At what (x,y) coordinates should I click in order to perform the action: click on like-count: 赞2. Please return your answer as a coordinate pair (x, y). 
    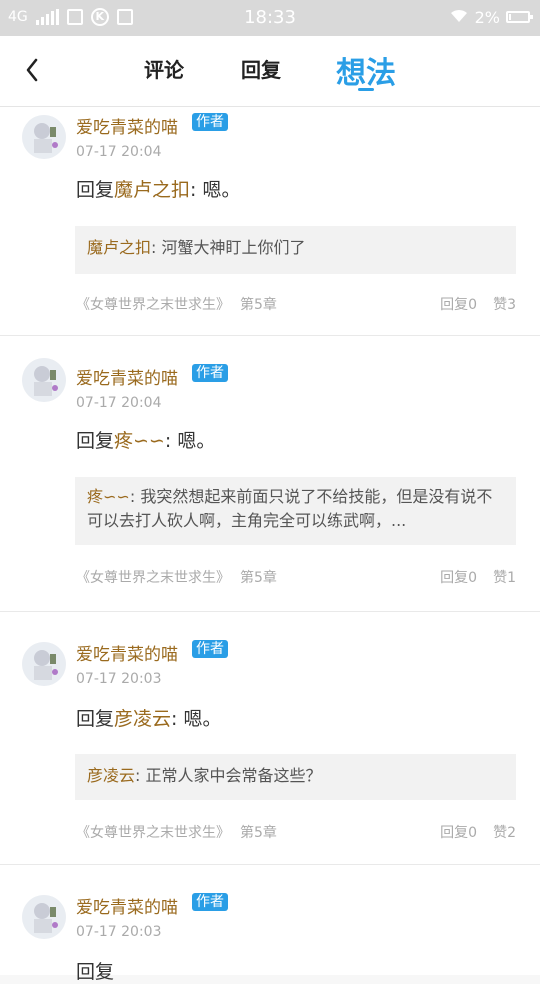
    Looking at the image, I should click on (504, 833).